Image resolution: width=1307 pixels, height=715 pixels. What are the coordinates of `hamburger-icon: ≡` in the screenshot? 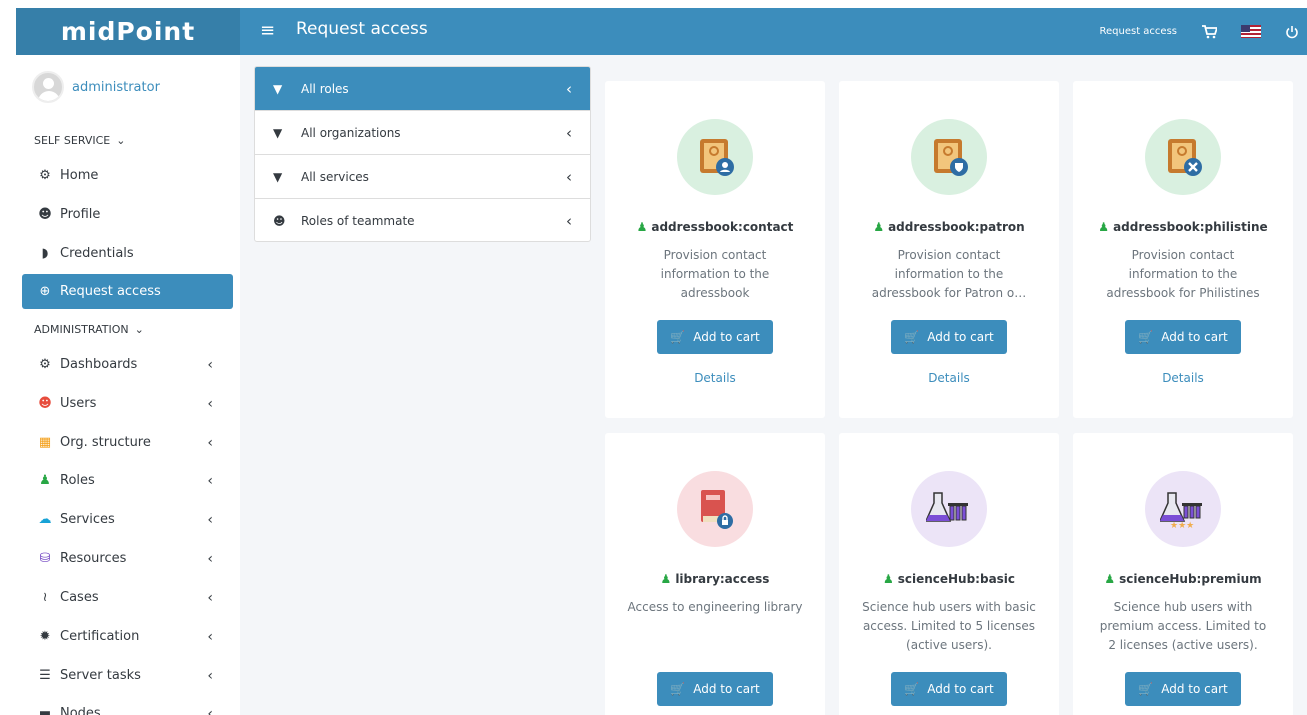 It's located at (267, 30).